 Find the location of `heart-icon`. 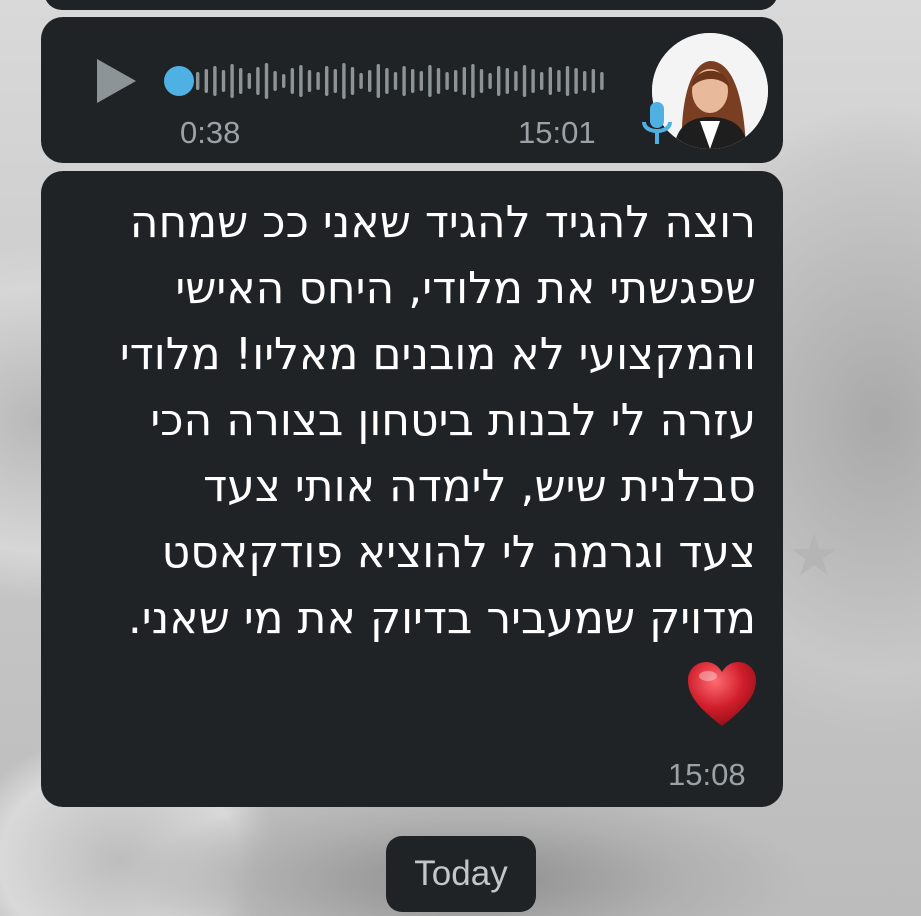

heart-icon is located at coordinates (722, 694).